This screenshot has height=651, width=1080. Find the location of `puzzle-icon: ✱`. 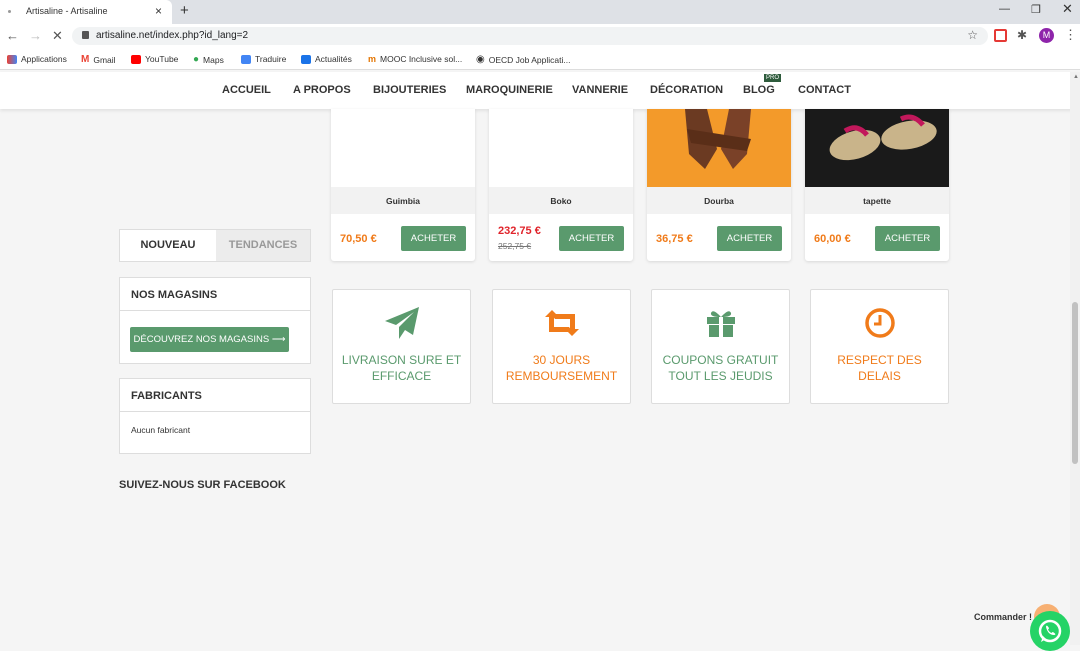

puzzle-icon: ✱ is located at coordinates (1022, 35).